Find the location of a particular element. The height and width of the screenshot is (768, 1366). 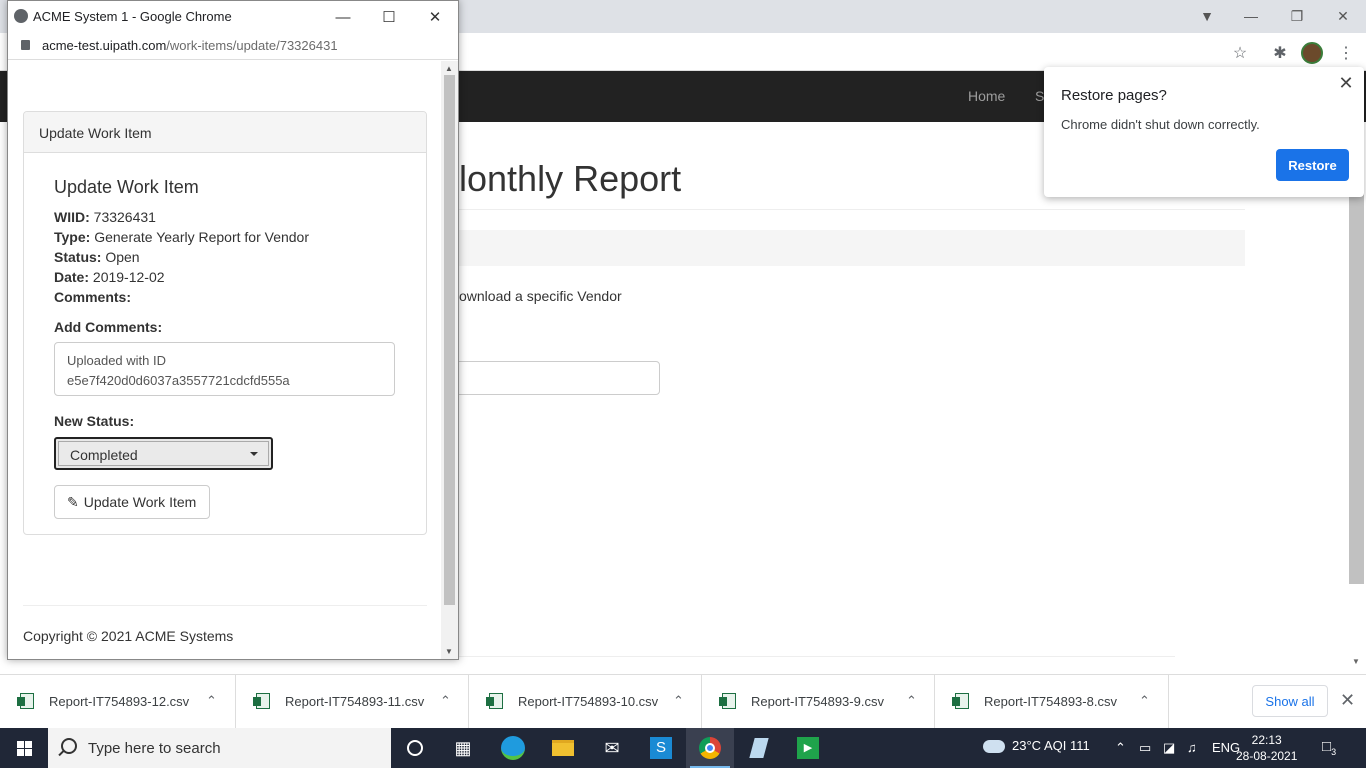

download-item: Report-IT754893-9.csv ⌃ is located at coordinates (818, 702).